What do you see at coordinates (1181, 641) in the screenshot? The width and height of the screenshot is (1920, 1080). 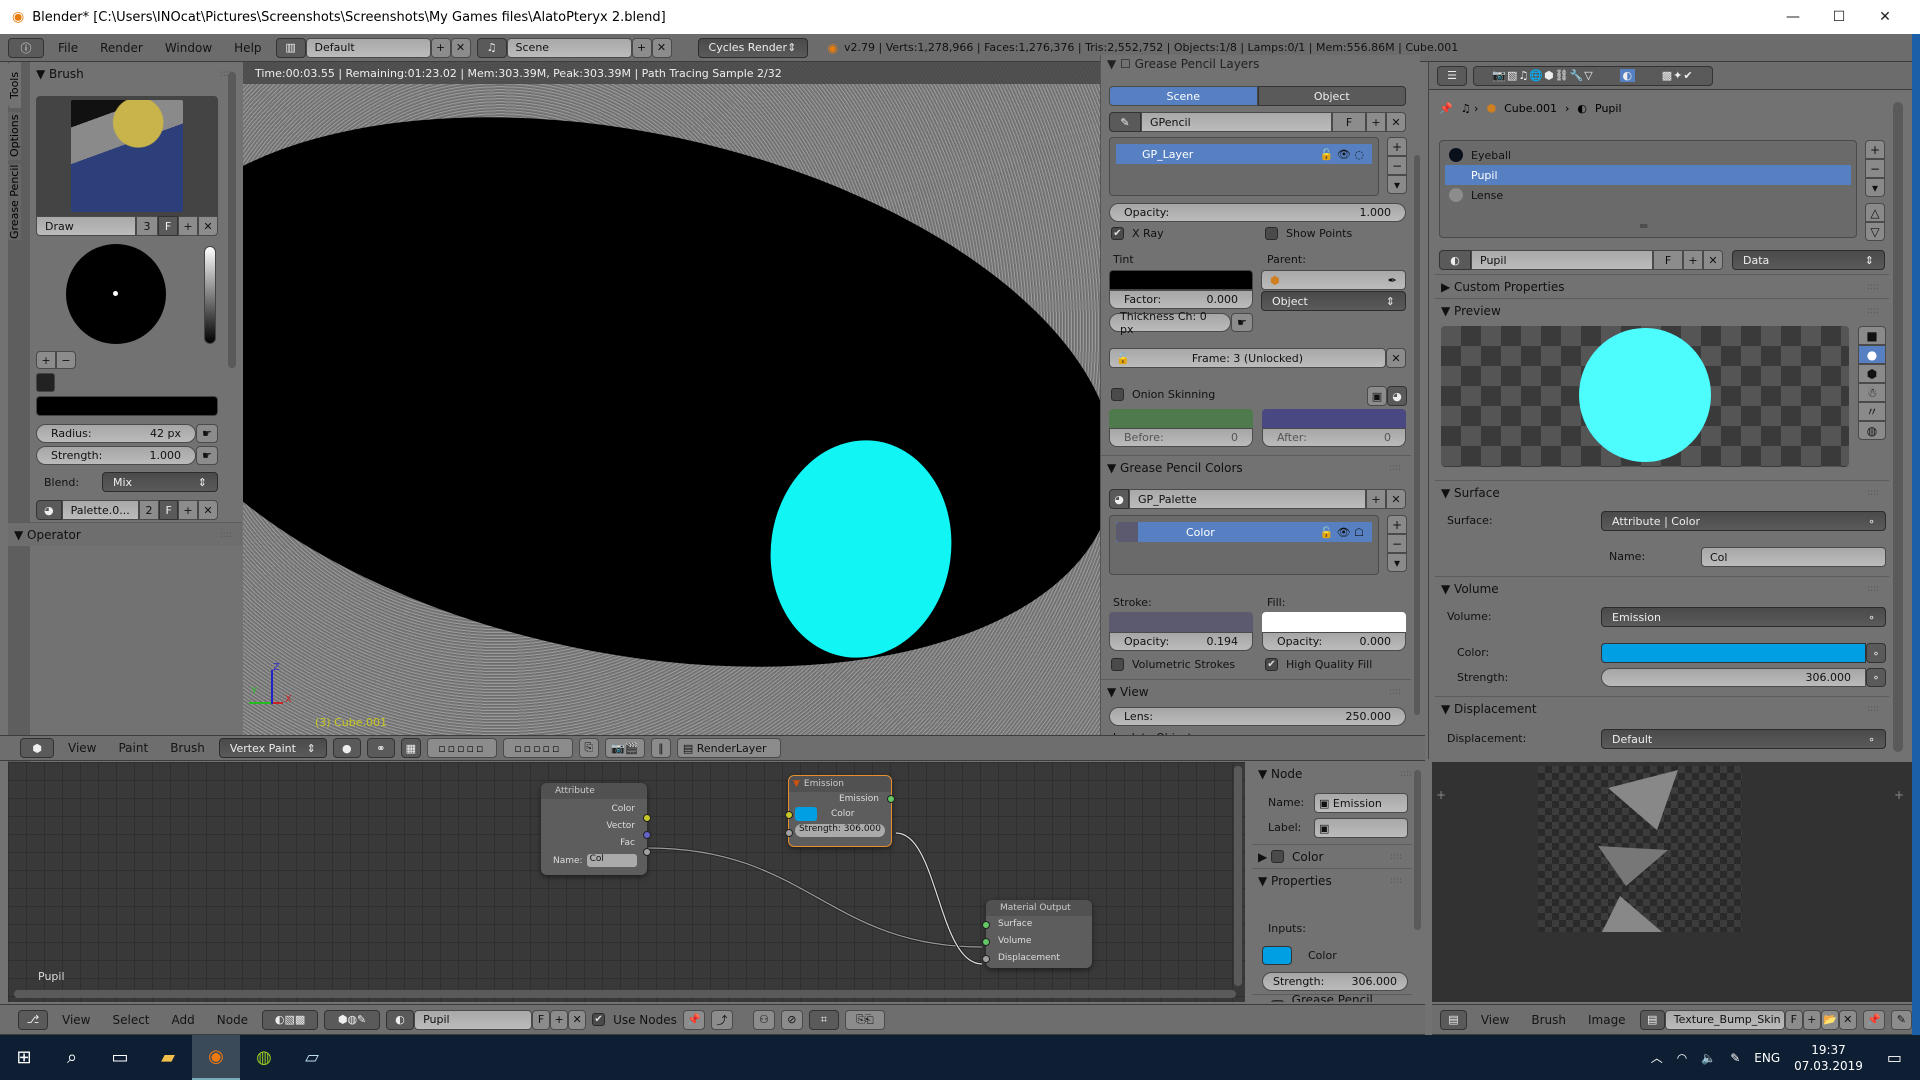 I see `stroke-opacity-slider: Opacity: 0.194` at bounding box center [1181, 641].